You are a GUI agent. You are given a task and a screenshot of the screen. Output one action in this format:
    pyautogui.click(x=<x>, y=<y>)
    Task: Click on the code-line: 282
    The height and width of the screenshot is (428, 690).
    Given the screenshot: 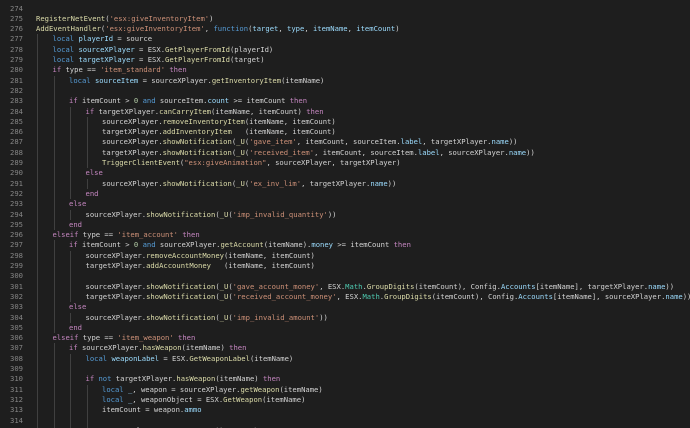 What is the action you would take?
    pyautogui.click(x=345, y=91)
    